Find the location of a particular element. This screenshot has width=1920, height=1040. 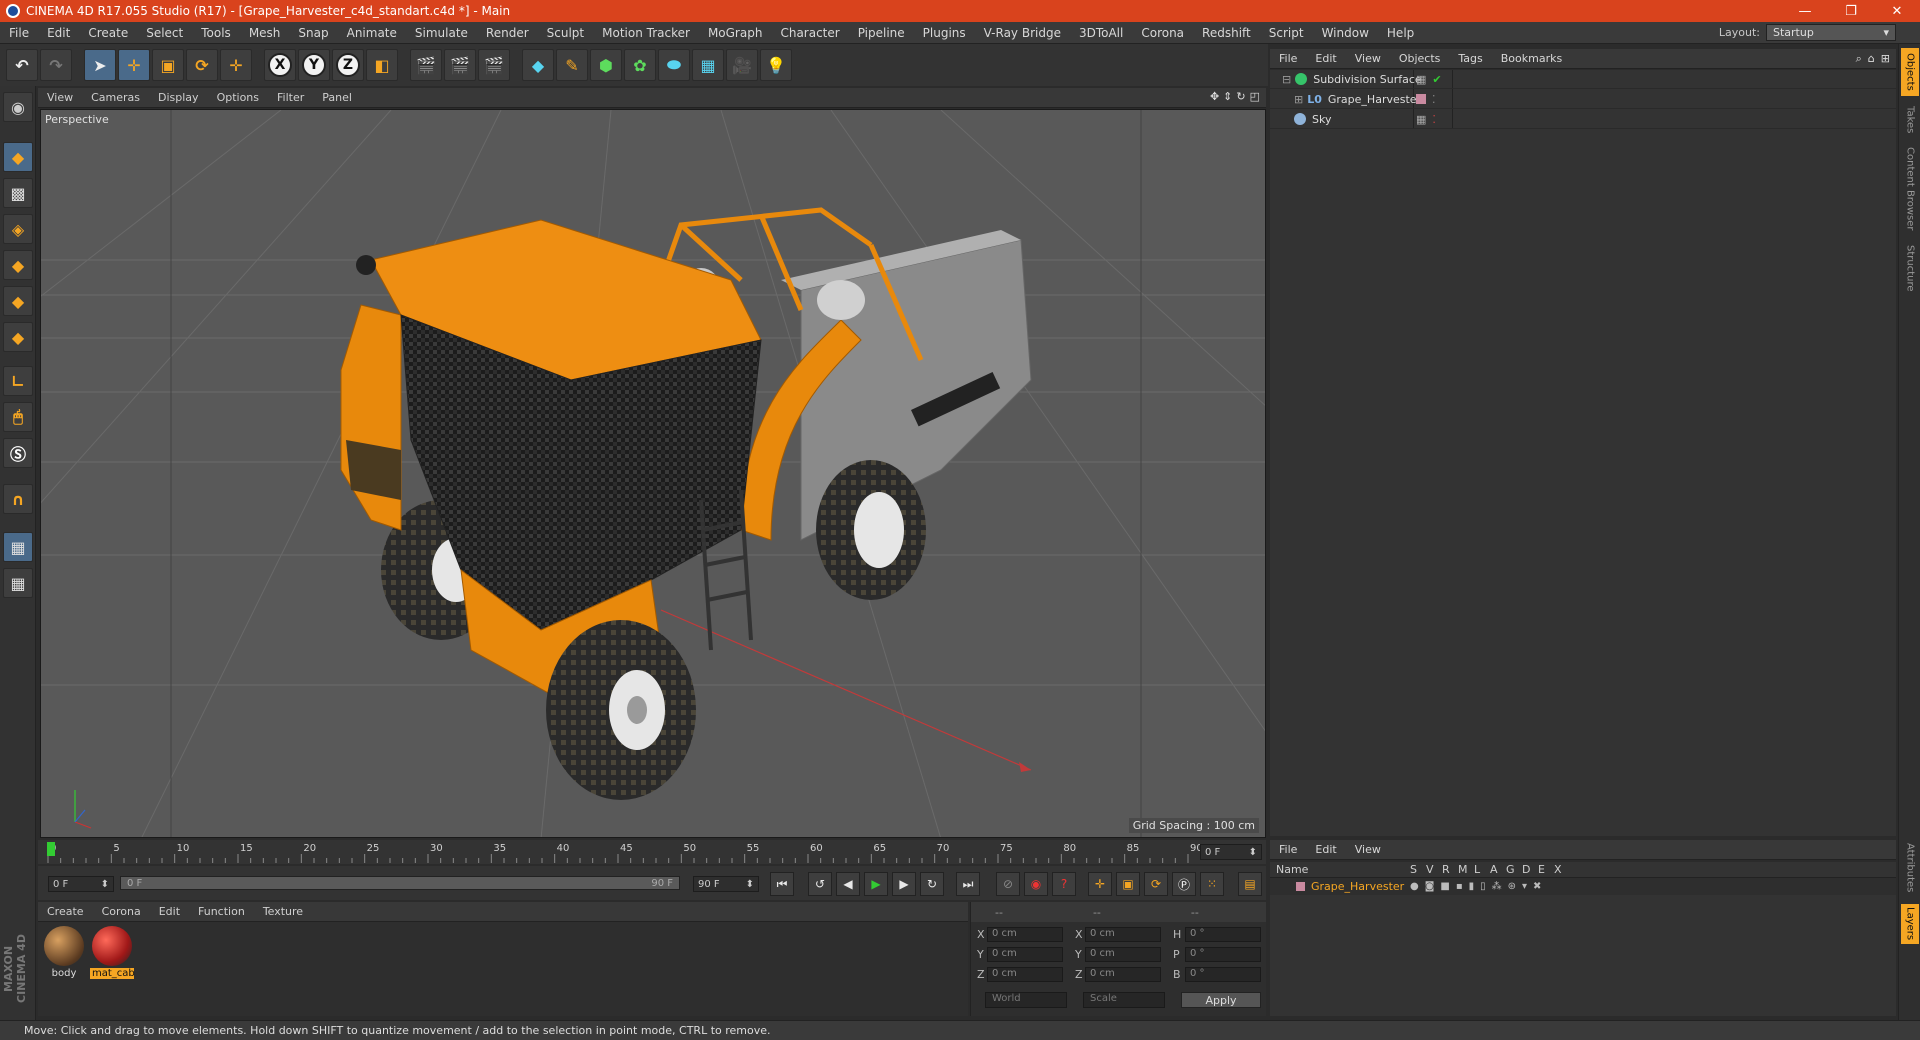

subdivision-surface-icon: ⬢ is located at coordinates (606, 65).